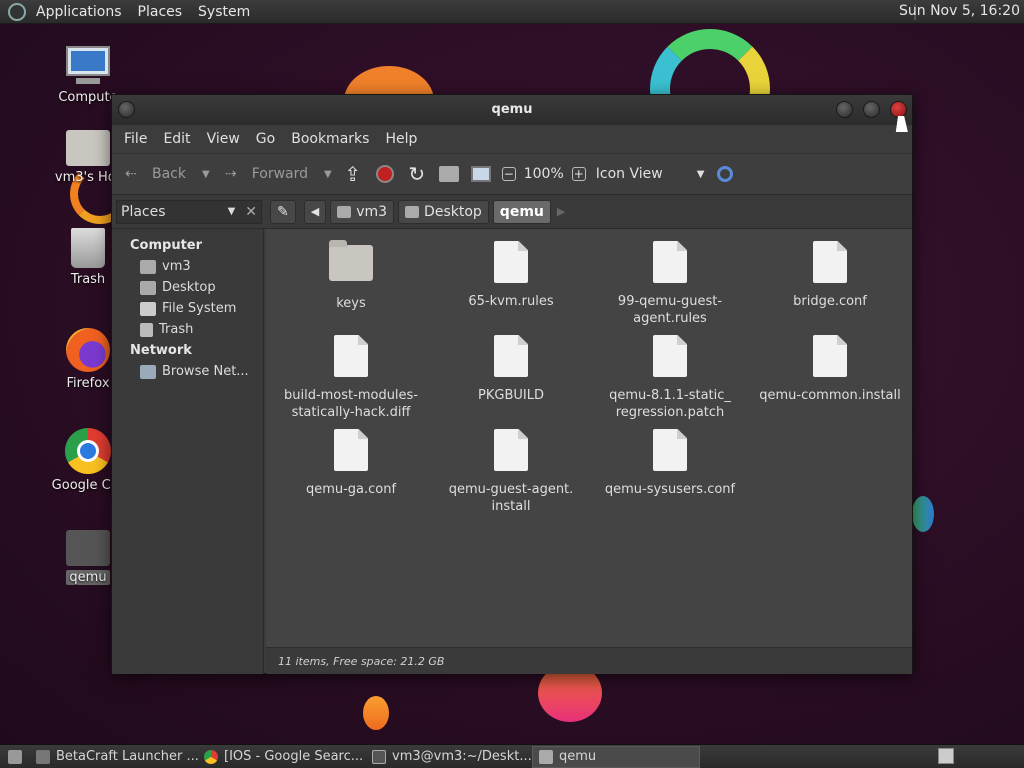  I want to click on forward-label: Forward, so click(280, 174).